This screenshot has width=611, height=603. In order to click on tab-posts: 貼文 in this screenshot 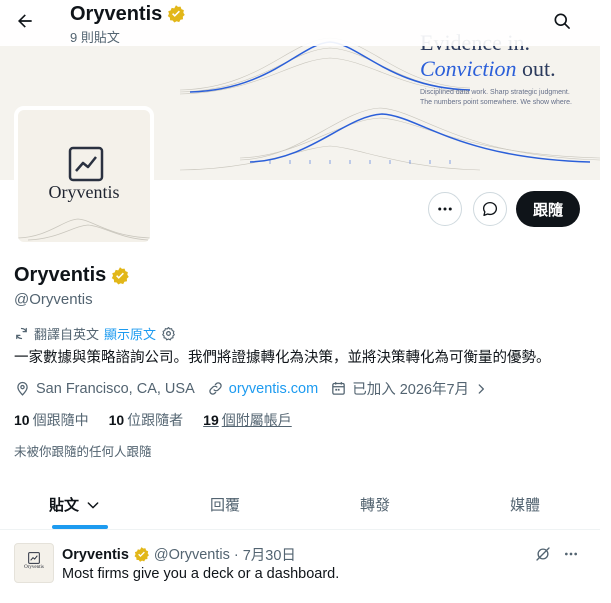, I will do `click(75, 504)`.